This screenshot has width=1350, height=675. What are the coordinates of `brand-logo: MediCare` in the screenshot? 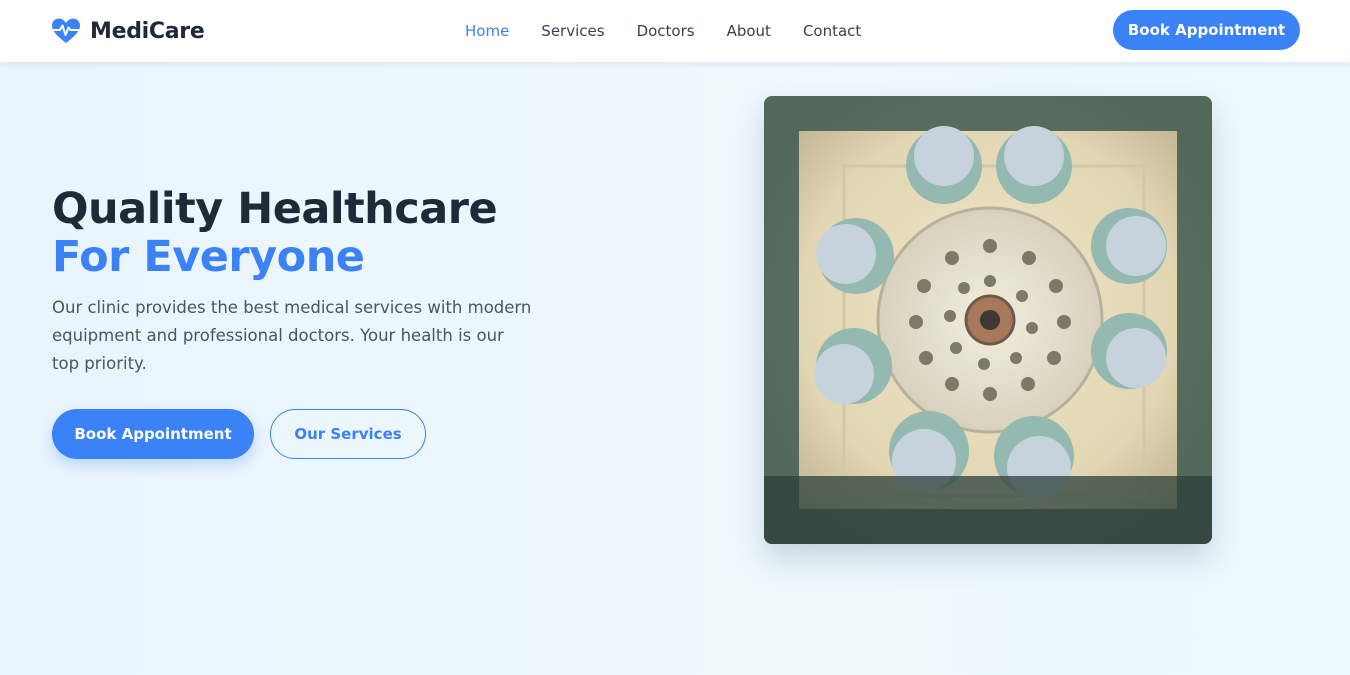 It's located at (128, 31).